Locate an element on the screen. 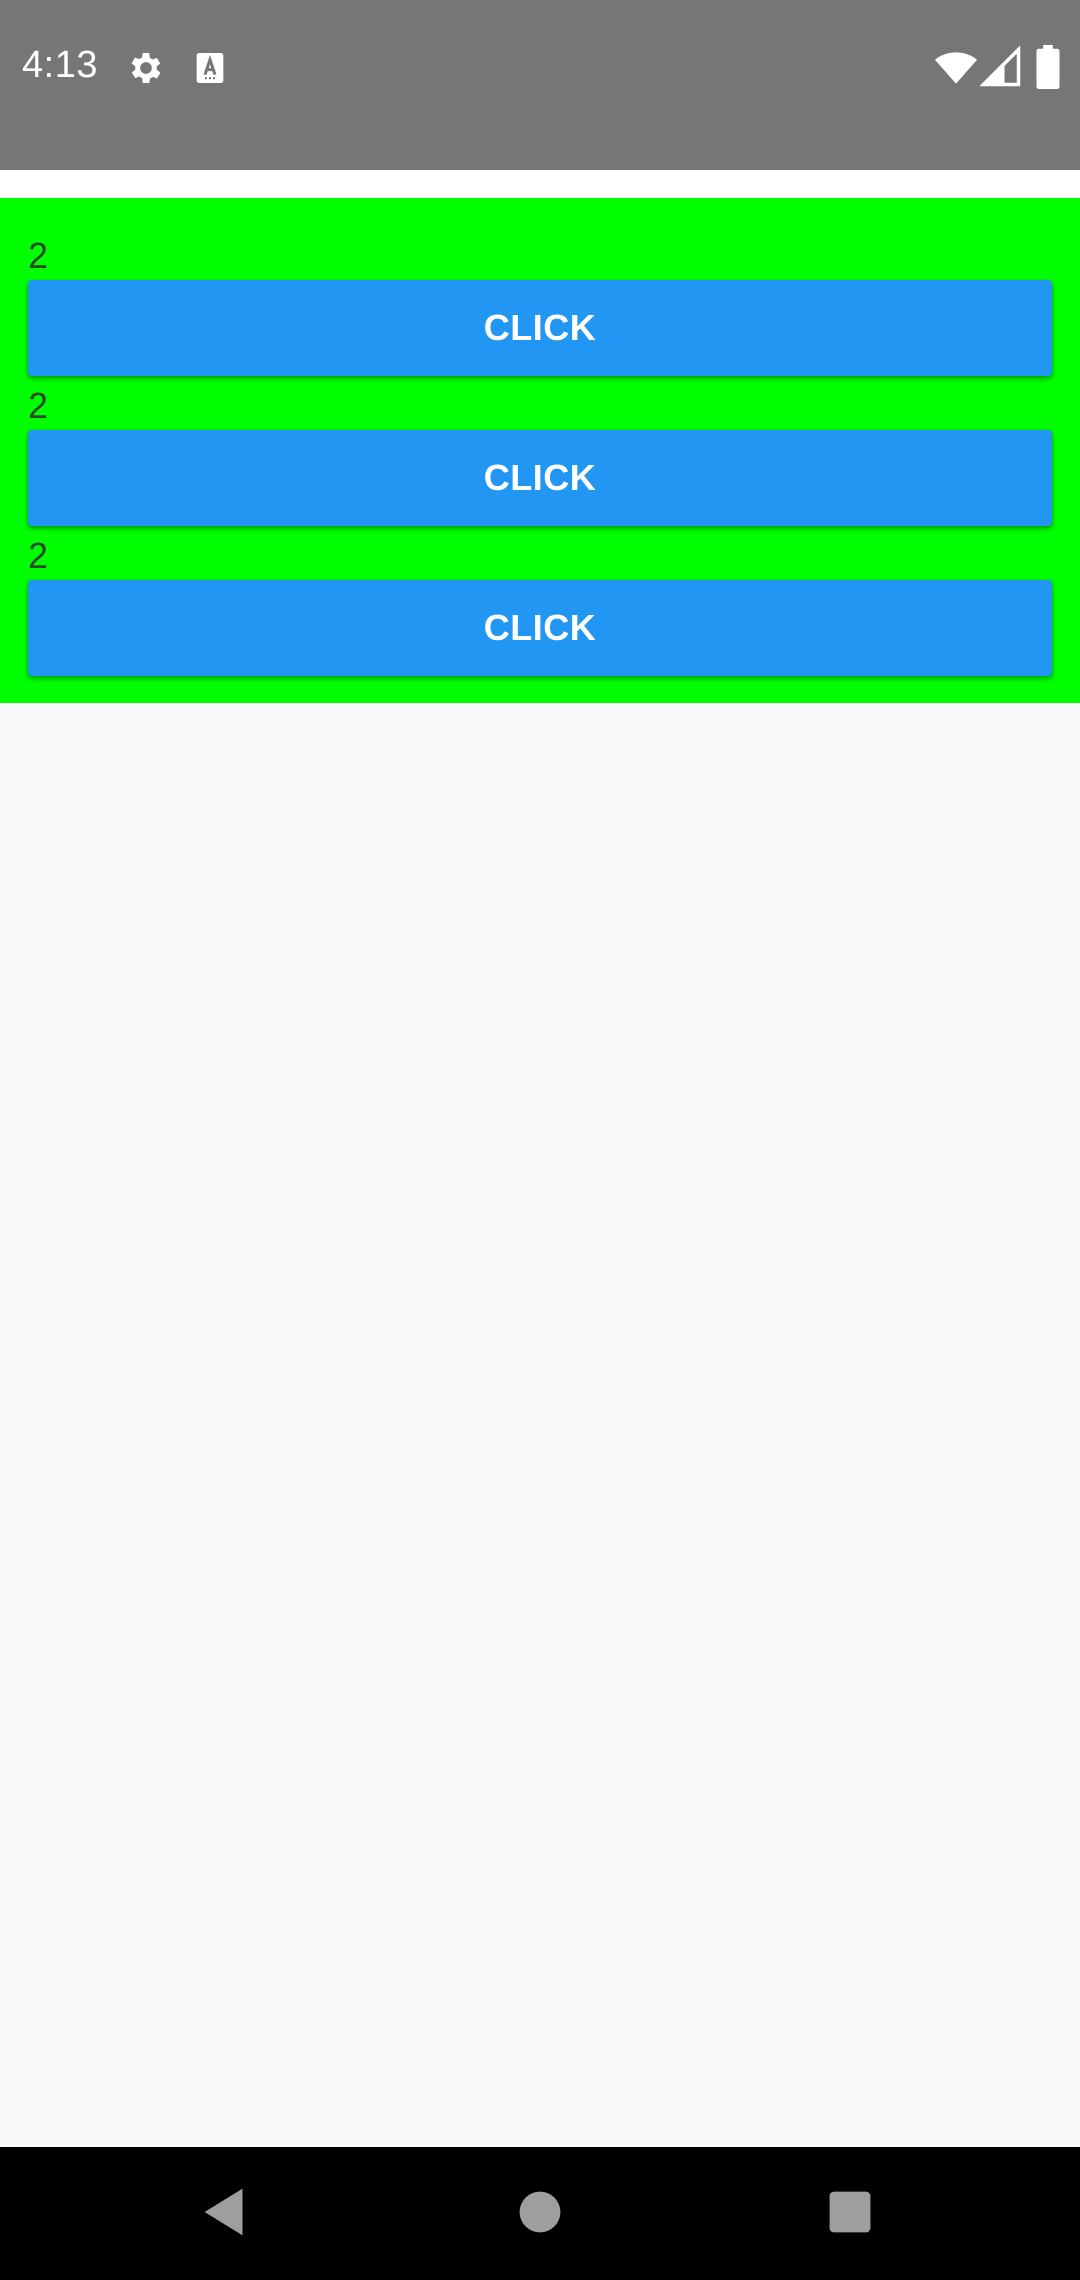 Image resolution: width=1080 pixels, height=2280 pixels. wifi-icon is located at coordinates (956, 68).